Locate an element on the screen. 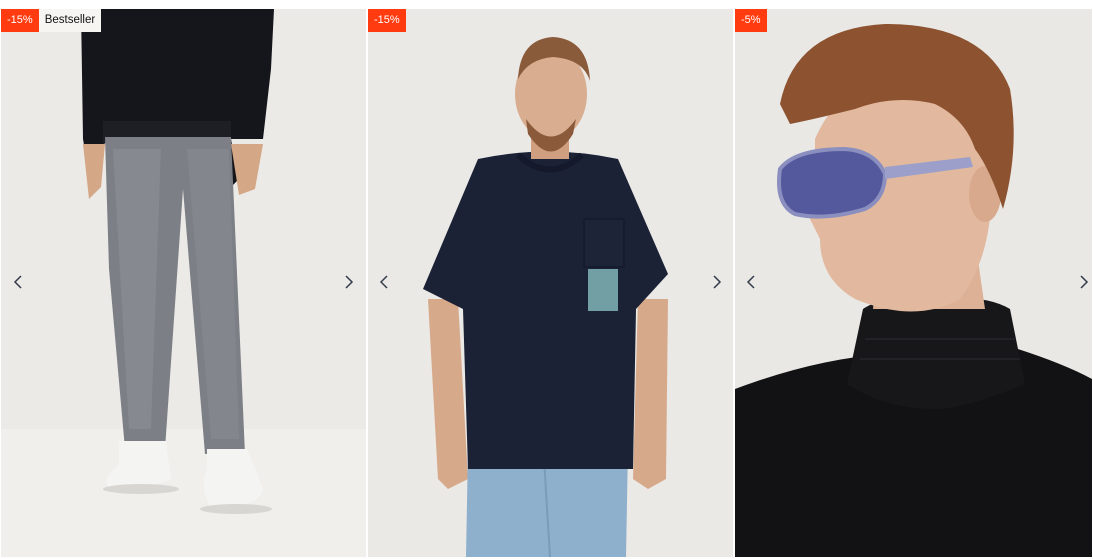 This screenshot has height=559, width=1093. discount-badge: -5% is located at coordinates (751, 20).